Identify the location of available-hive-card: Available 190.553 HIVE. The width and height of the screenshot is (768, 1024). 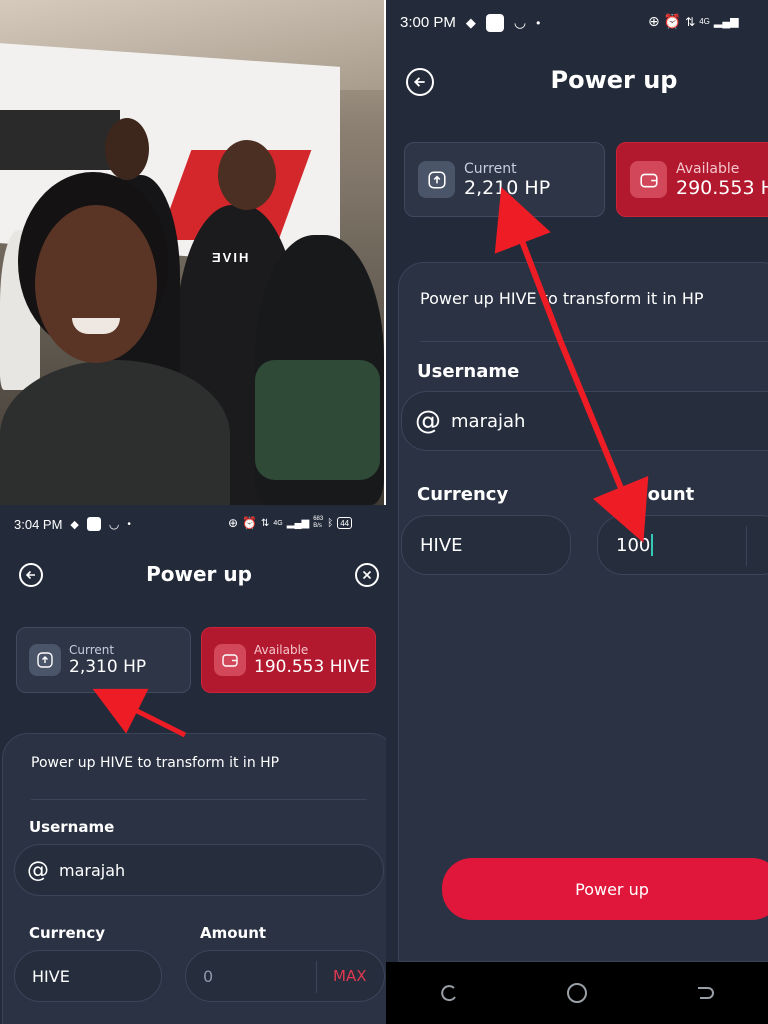
(288, 660).